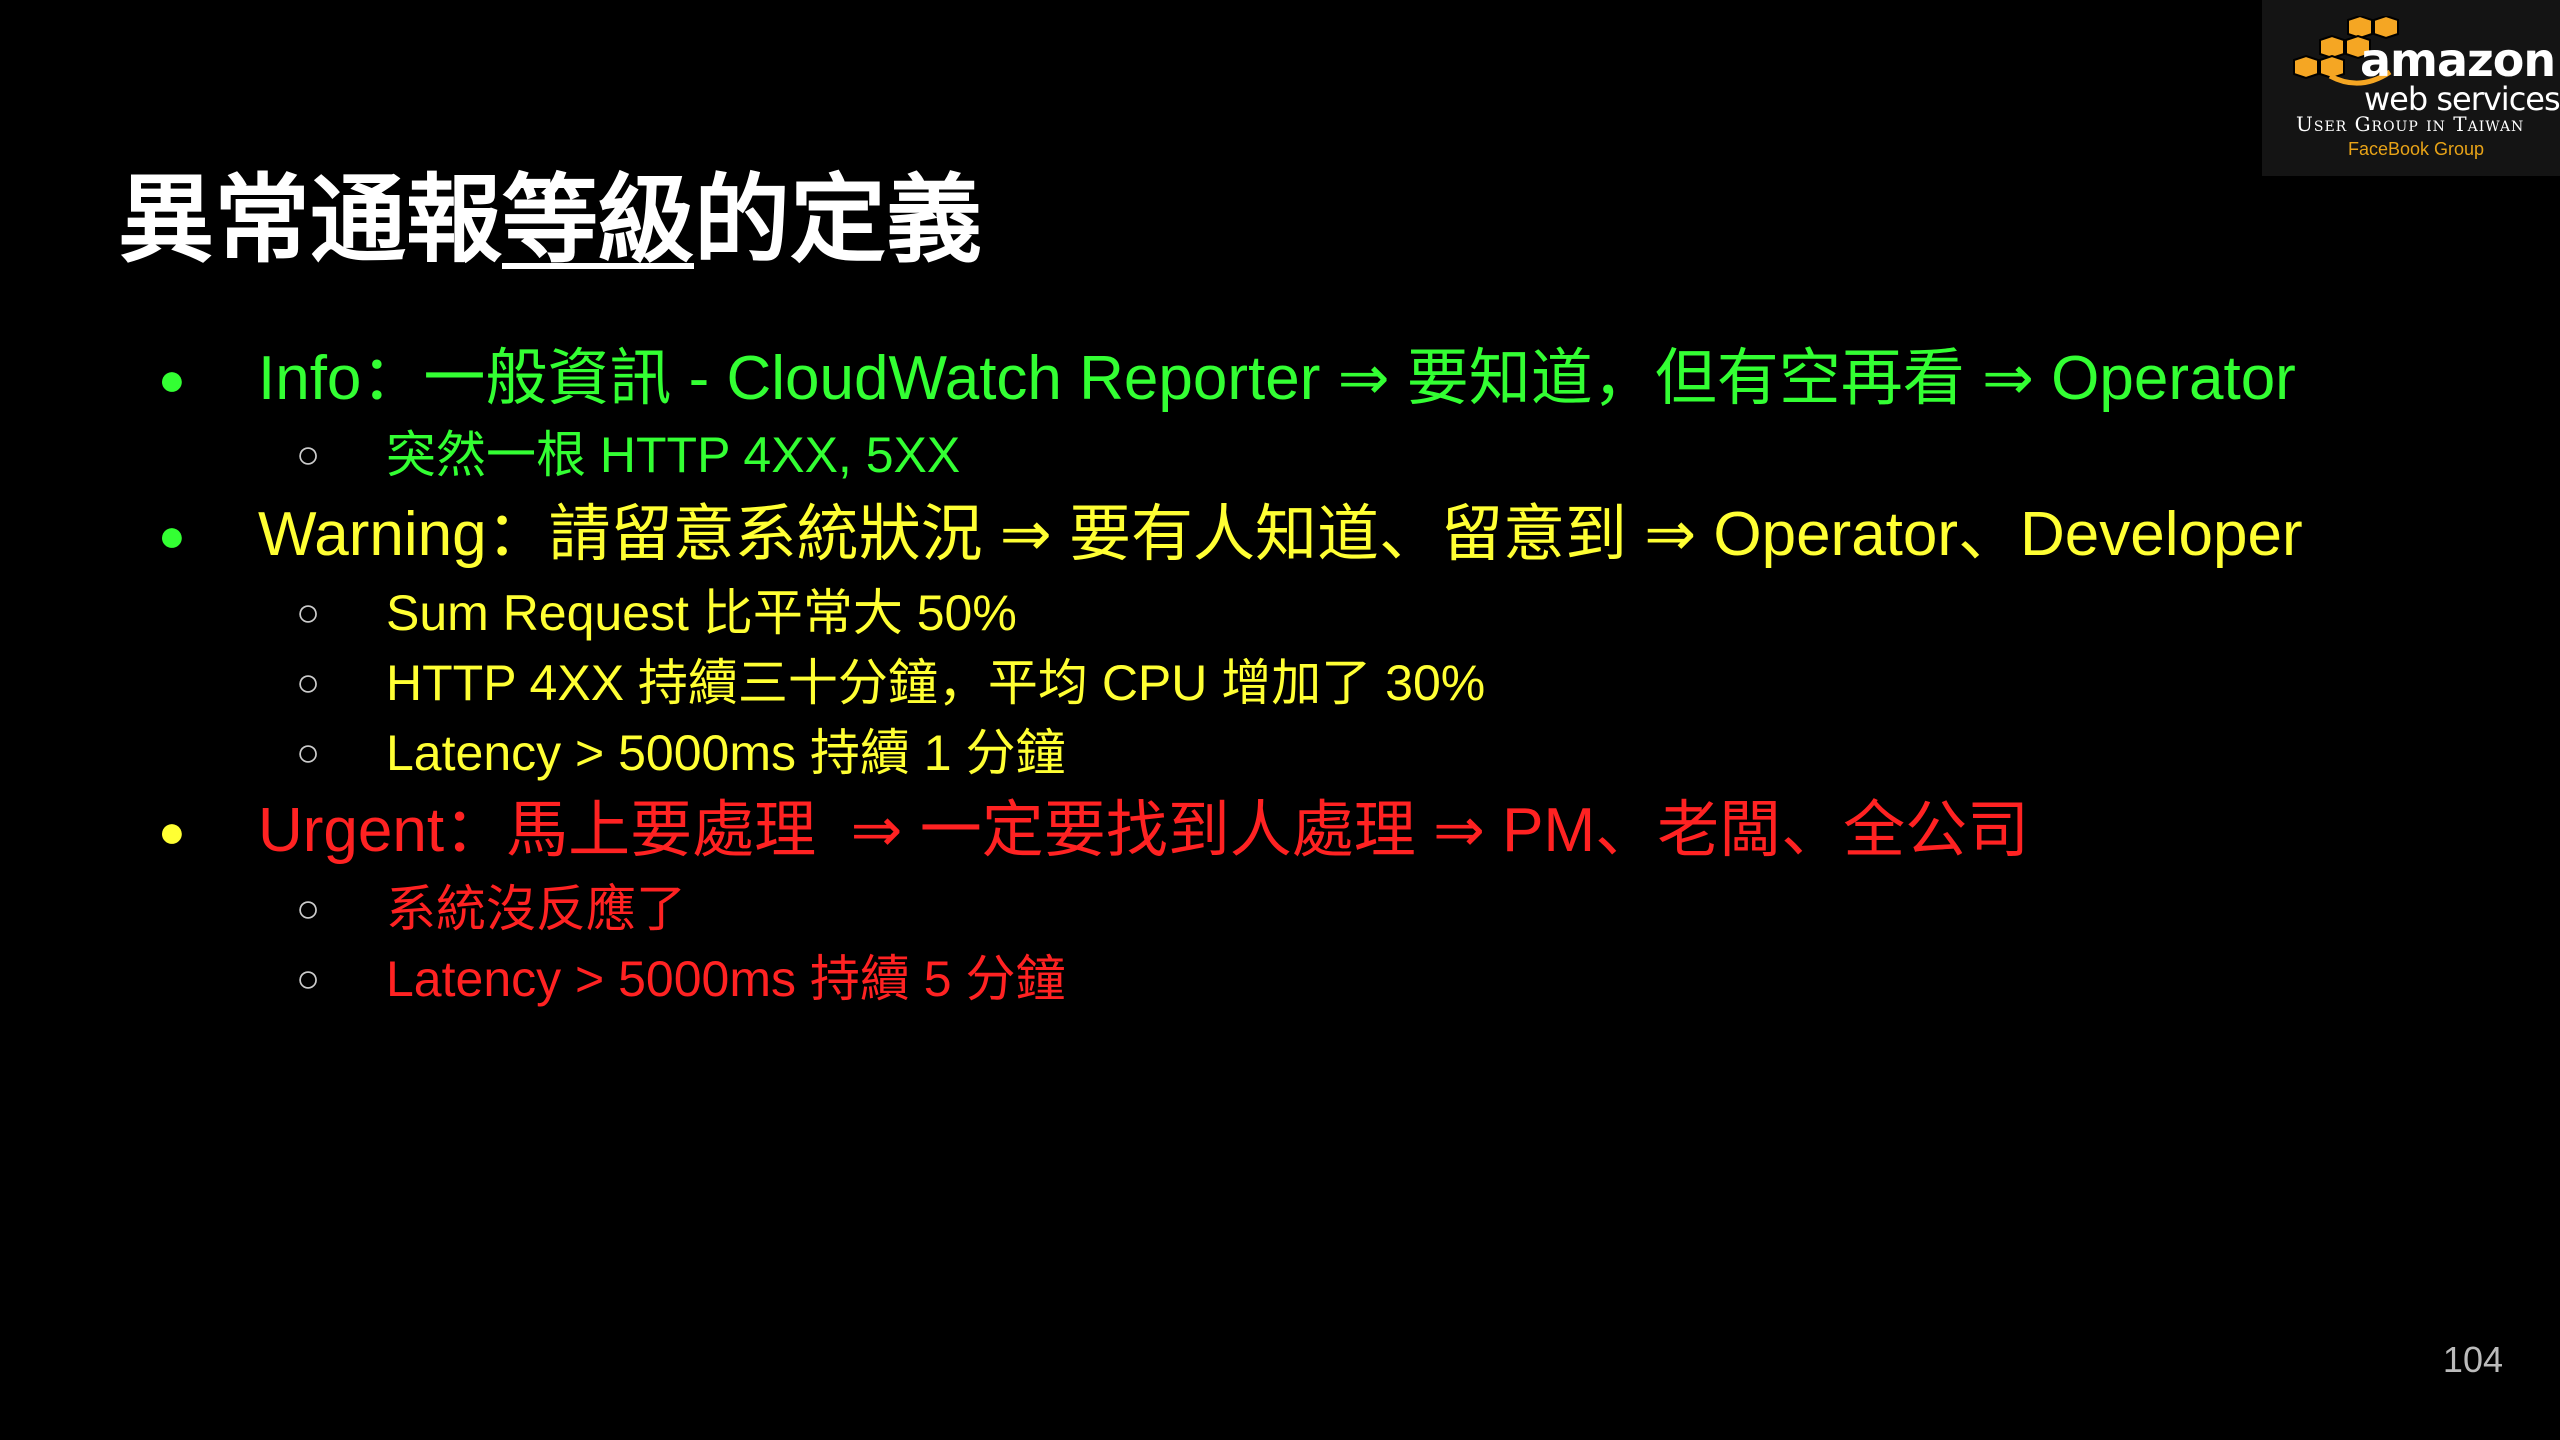 Image resolution: width=2560 pixels, height=1440 pixels. I want to click on logo-facebook-group-text: FaceBook Group, so click(2416, 149).